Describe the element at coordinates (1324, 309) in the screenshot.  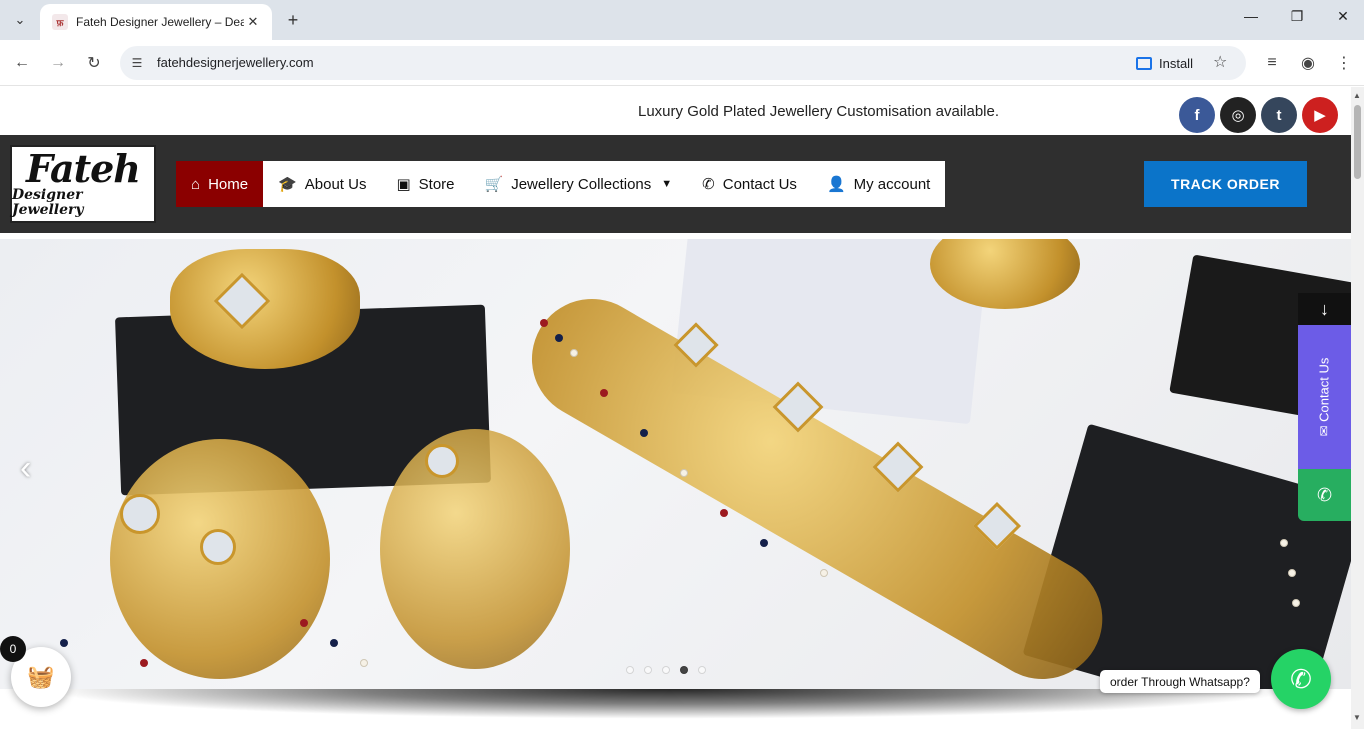
I see `scroll-down-arrow-icon: ↓` at that location.